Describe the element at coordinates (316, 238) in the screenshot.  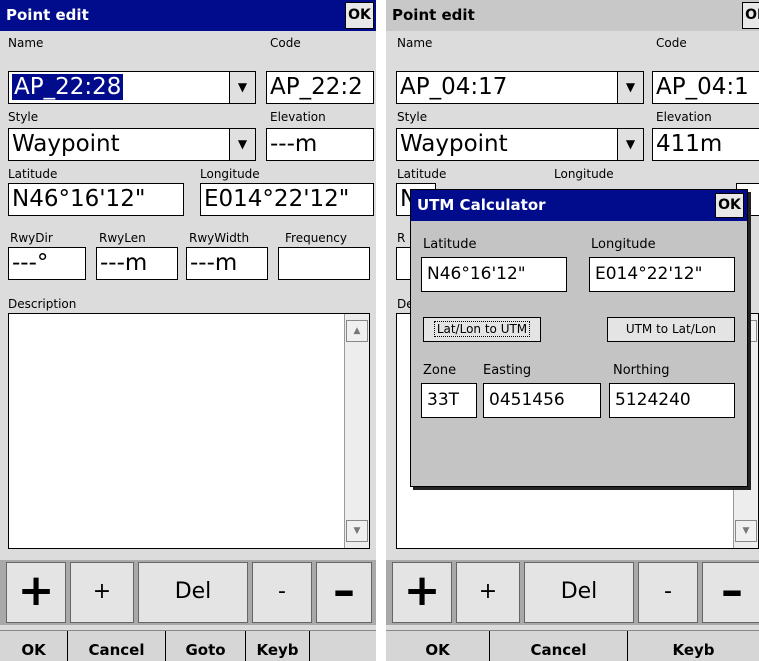
I see `frequency-label: Frequency` at that location.